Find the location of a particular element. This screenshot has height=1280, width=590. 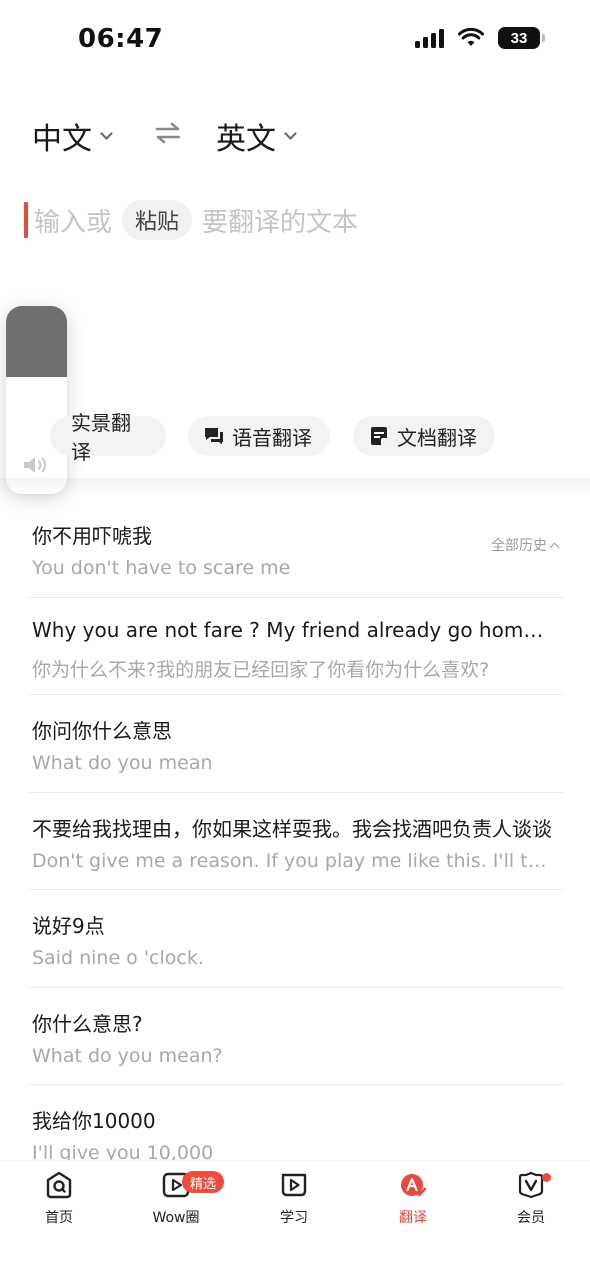

vip-icon is located at coordinates (531, 1185).